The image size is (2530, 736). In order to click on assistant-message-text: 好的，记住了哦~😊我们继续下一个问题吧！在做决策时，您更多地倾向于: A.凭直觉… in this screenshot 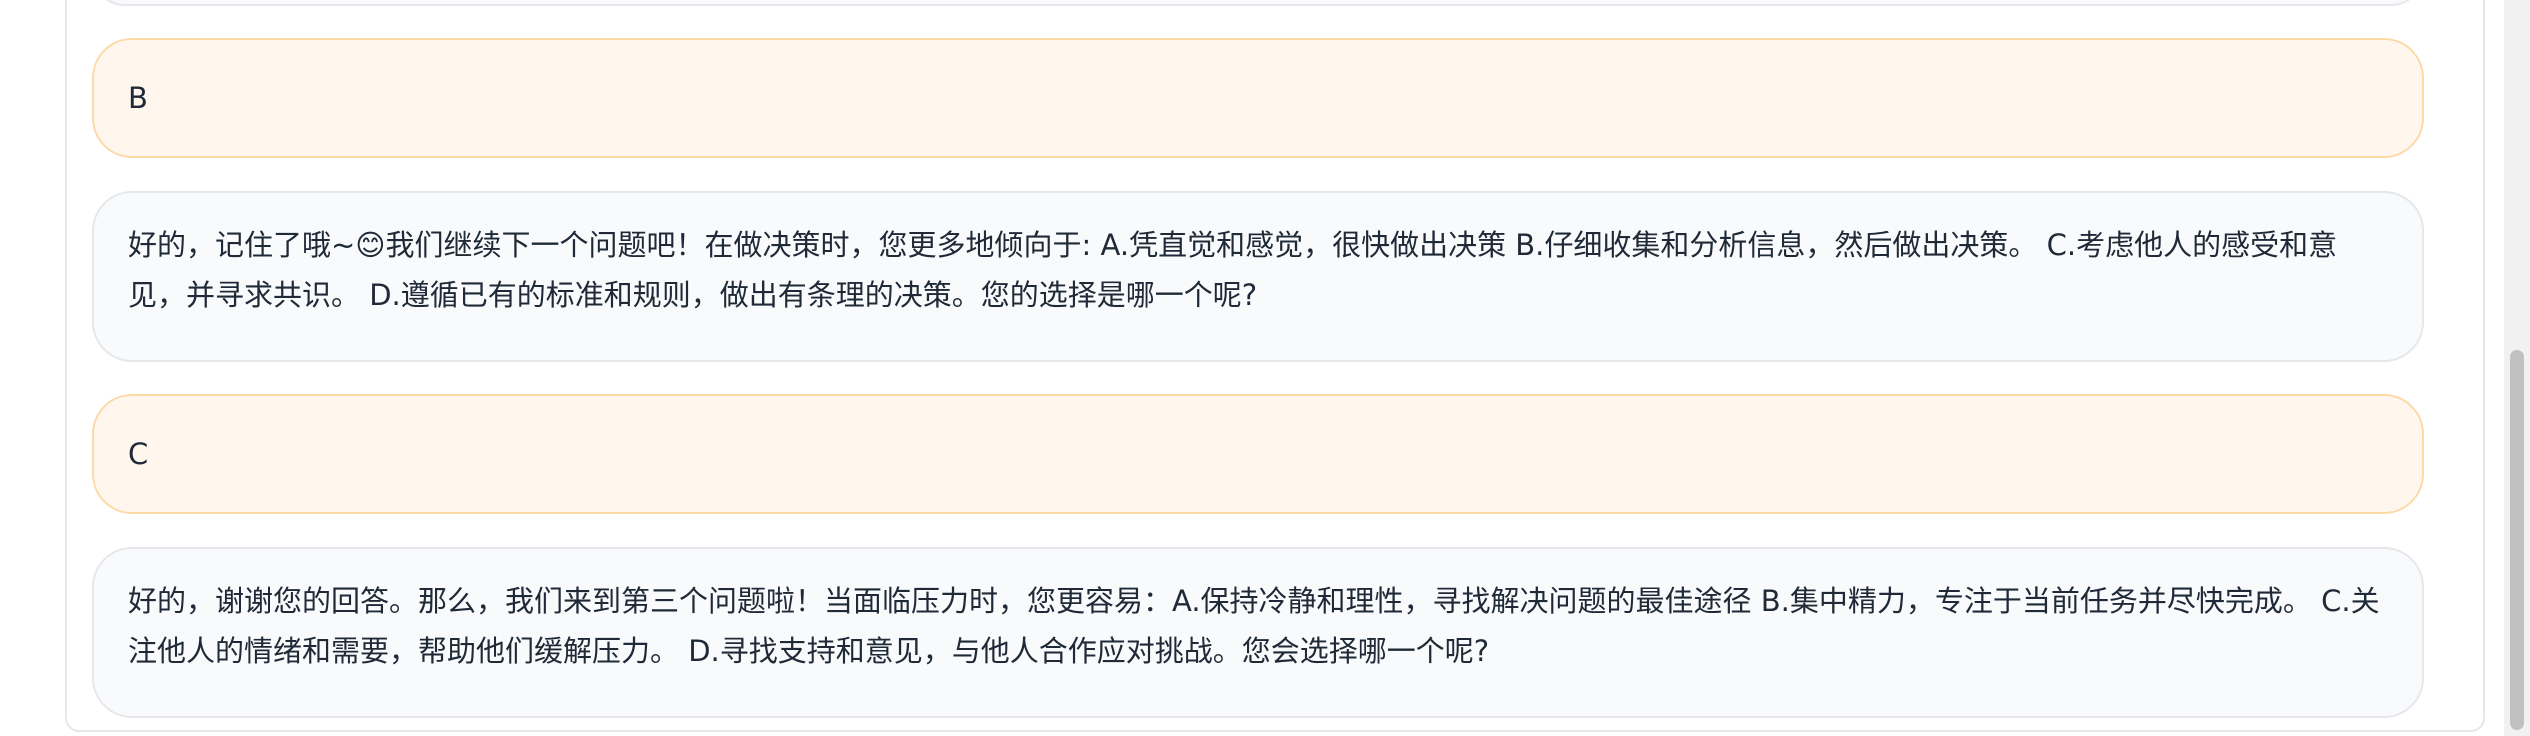, I will do `click(1233, 270)`.